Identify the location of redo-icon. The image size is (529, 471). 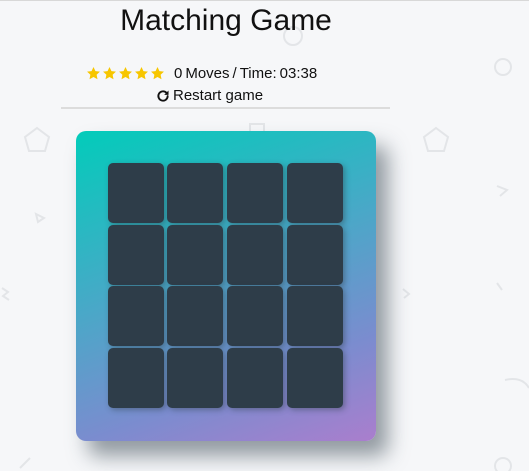
(163, 95).